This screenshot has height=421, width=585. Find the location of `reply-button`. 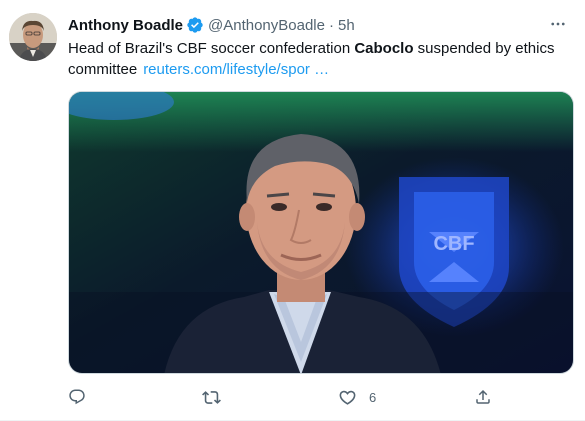

reply-button is located at coordinates (77, 397).